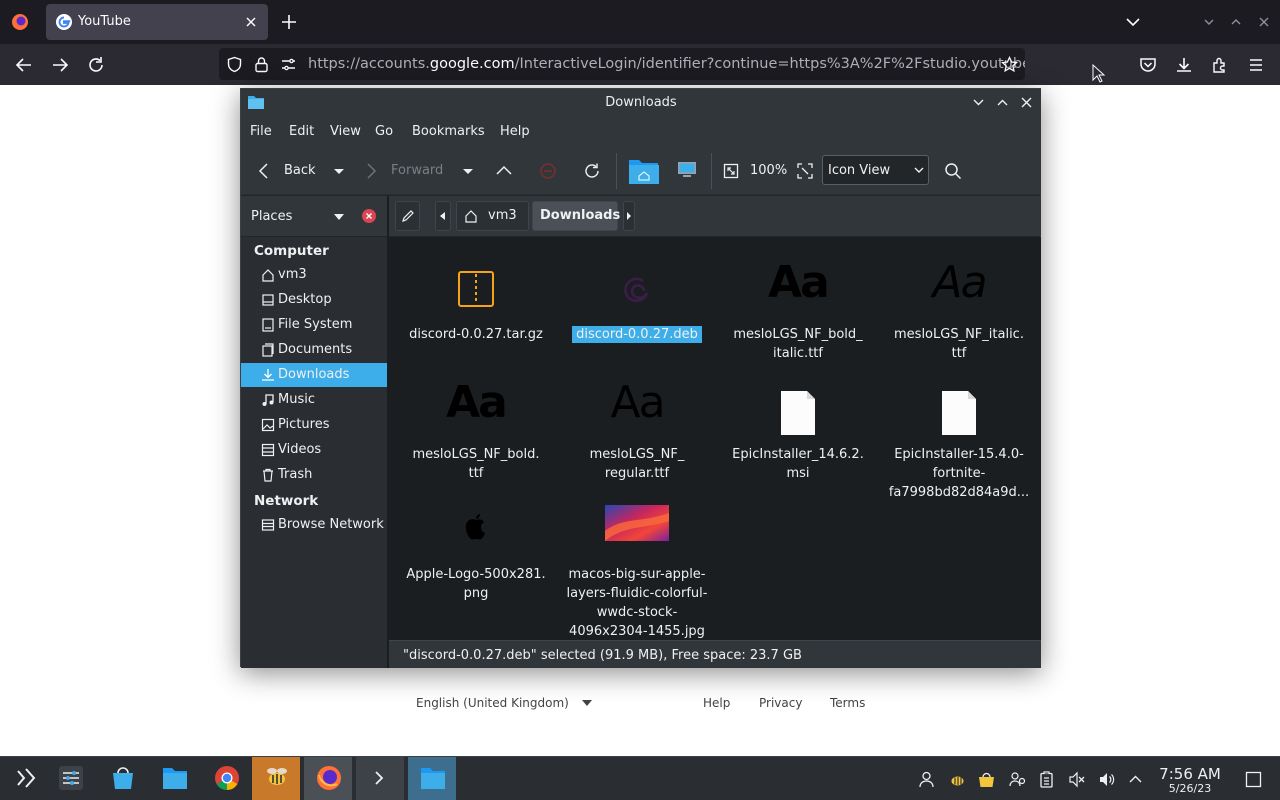  What do you see at coordinates (1253, 779) in the screenshot?
I see `show-desktop-icon` at bounding box center [1253, 779].